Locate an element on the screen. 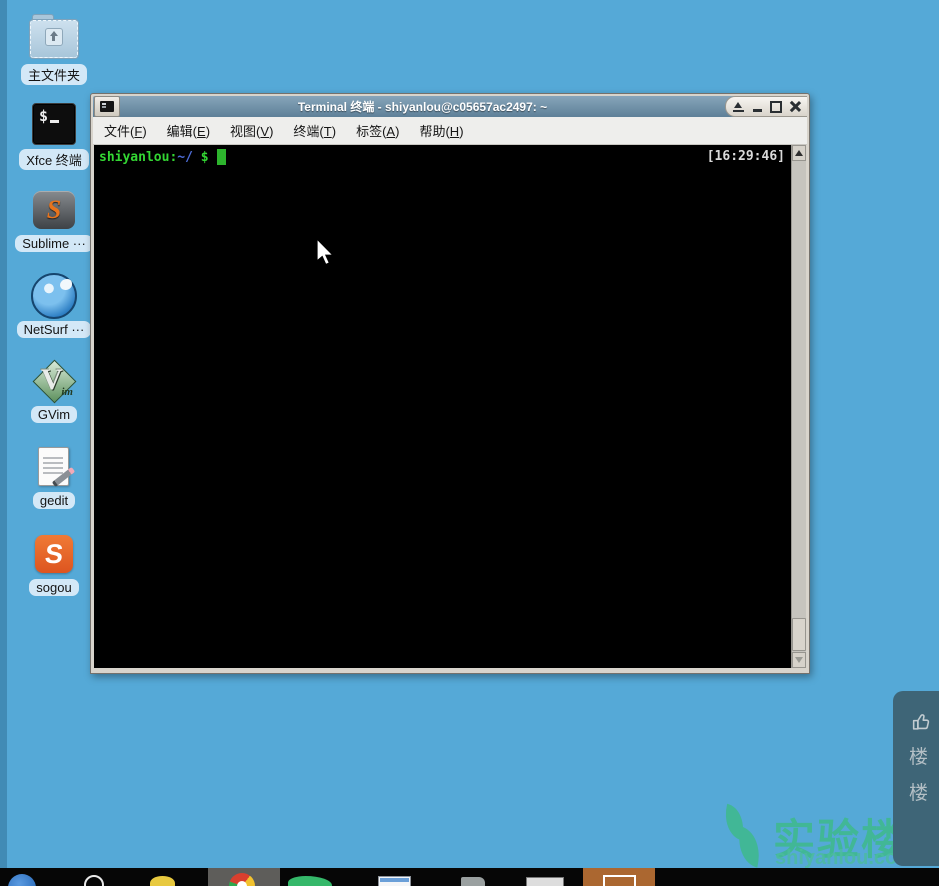  desktop-icon-sublime: S Sublime ··· is located at coordinates (54, 219).